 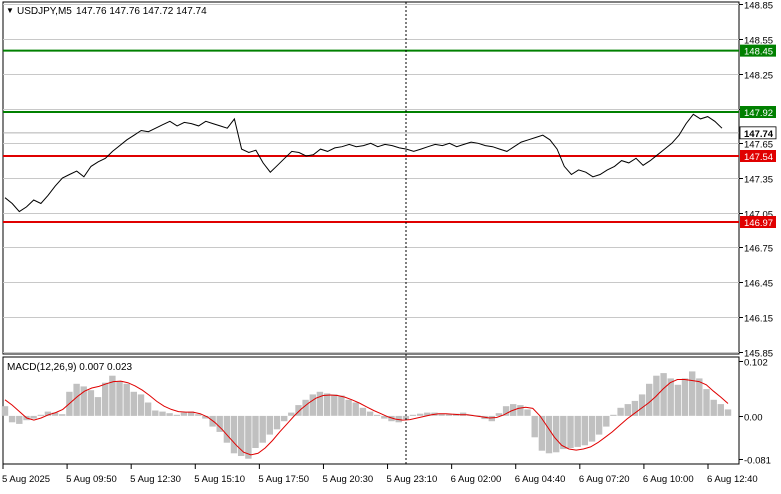 I want to click on price-tick-label: 146.75, so click(x=758, y=249).